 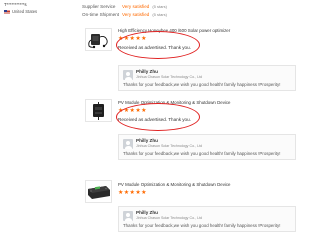 I want to click on reviewer-country: United States, so click(x=39, y=12).